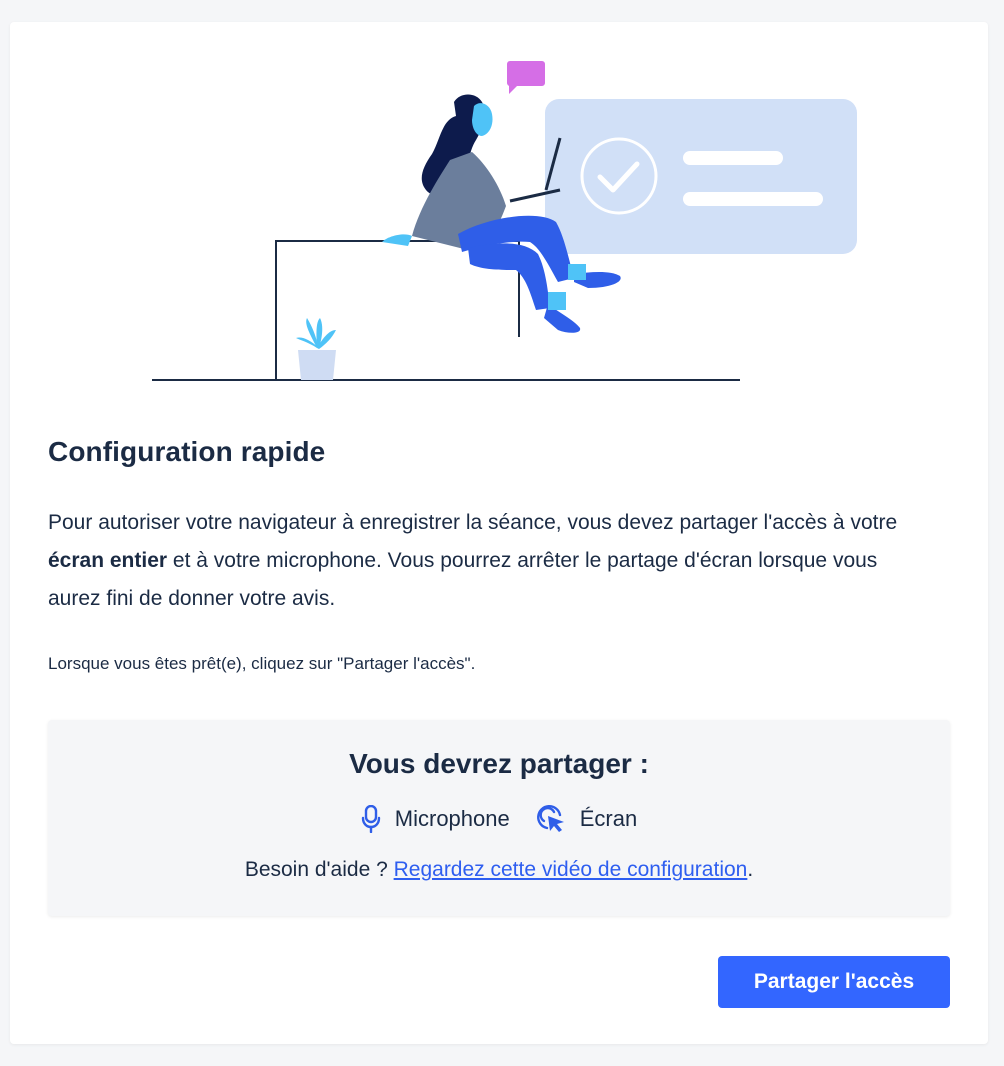  I want to click on intro-text-bold: écran entier, so click(108, 560).